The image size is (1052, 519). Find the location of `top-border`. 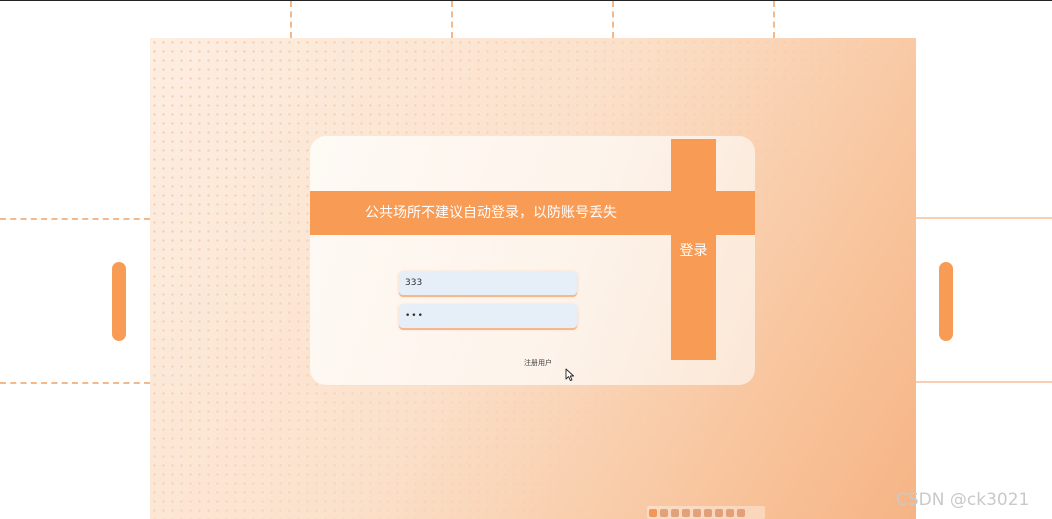

top-border is located at coordinates (526, 0).